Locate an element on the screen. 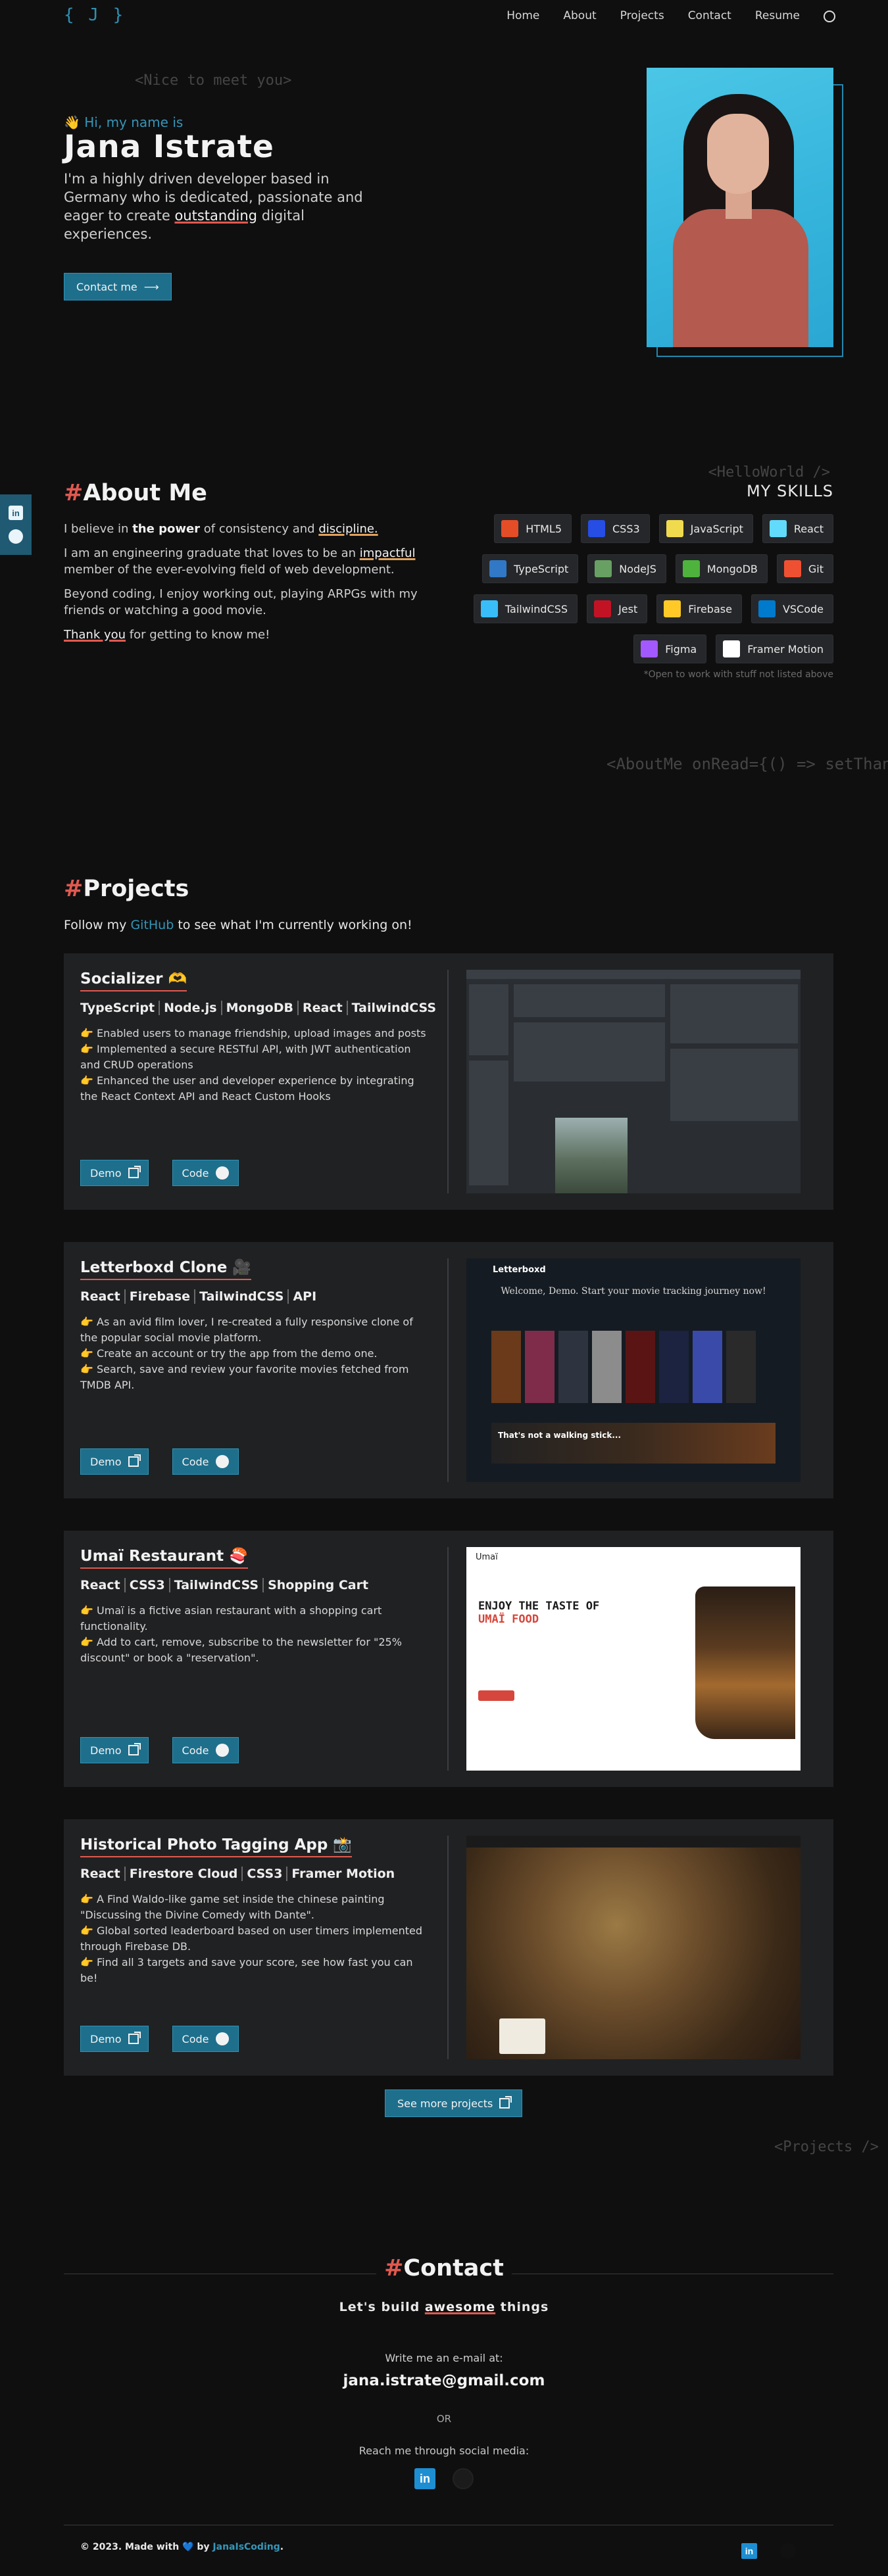 The image size is (888, 2576). nav-resume: Resume is located at coordinates (777, 16).